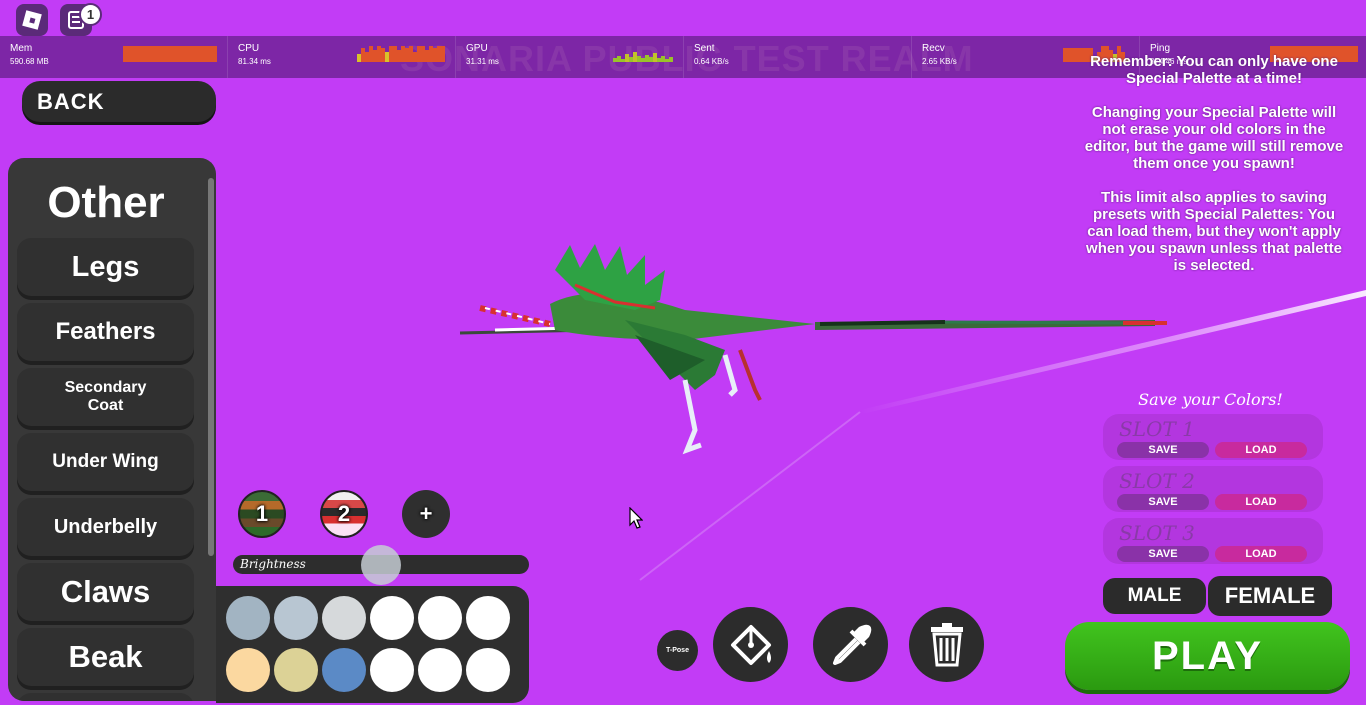 The width and height of the screenshot is (1366, 705). I want to click on panel-title: Other, so click(106, 202).